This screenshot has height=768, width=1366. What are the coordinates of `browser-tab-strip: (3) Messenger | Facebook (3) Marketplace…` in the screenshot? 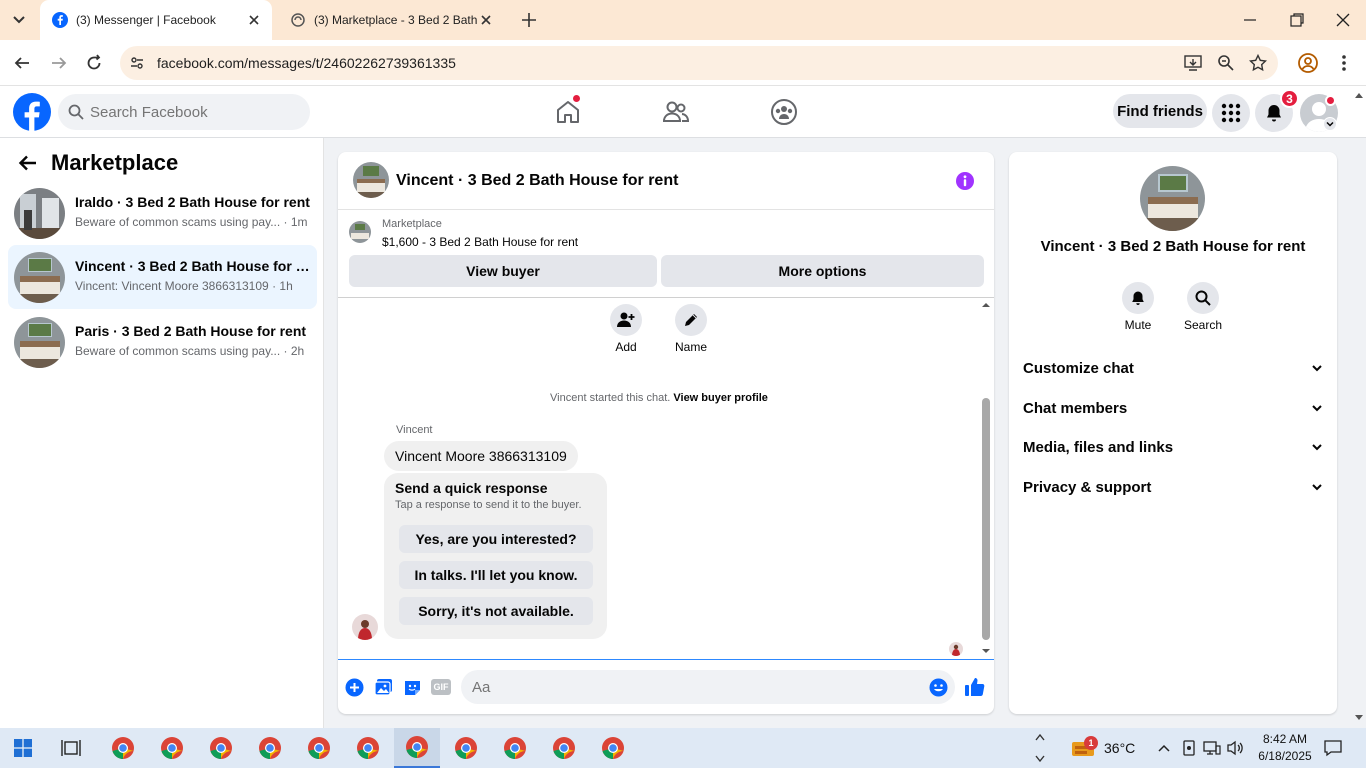 It's located at (683, 20).